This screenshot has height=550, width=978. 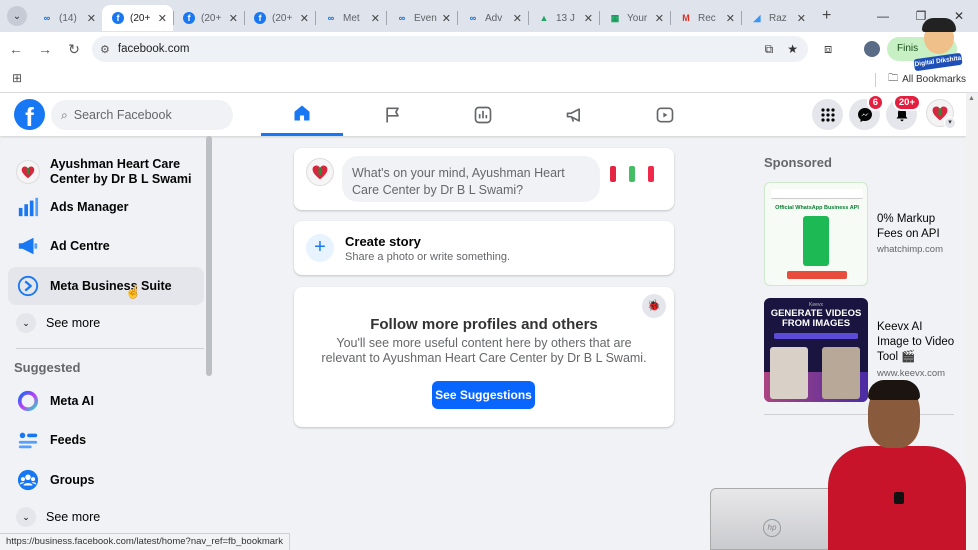 What do you see at coordinates (563, 18) in the screenshot?
I see `browser-tab: ▲ 13 J ✕` at bounding box center [563, 18].